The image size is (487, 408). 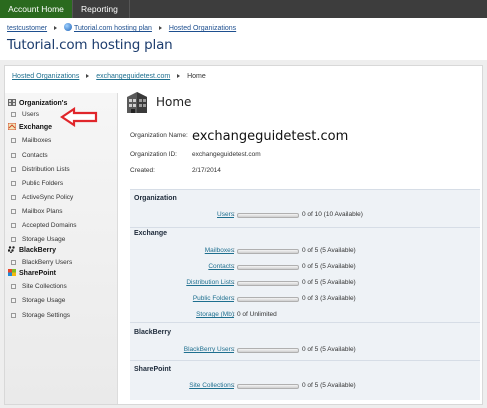 I want to click on sidebar-item-storage-settings: Storage Settings, so click(x=40, y=315).